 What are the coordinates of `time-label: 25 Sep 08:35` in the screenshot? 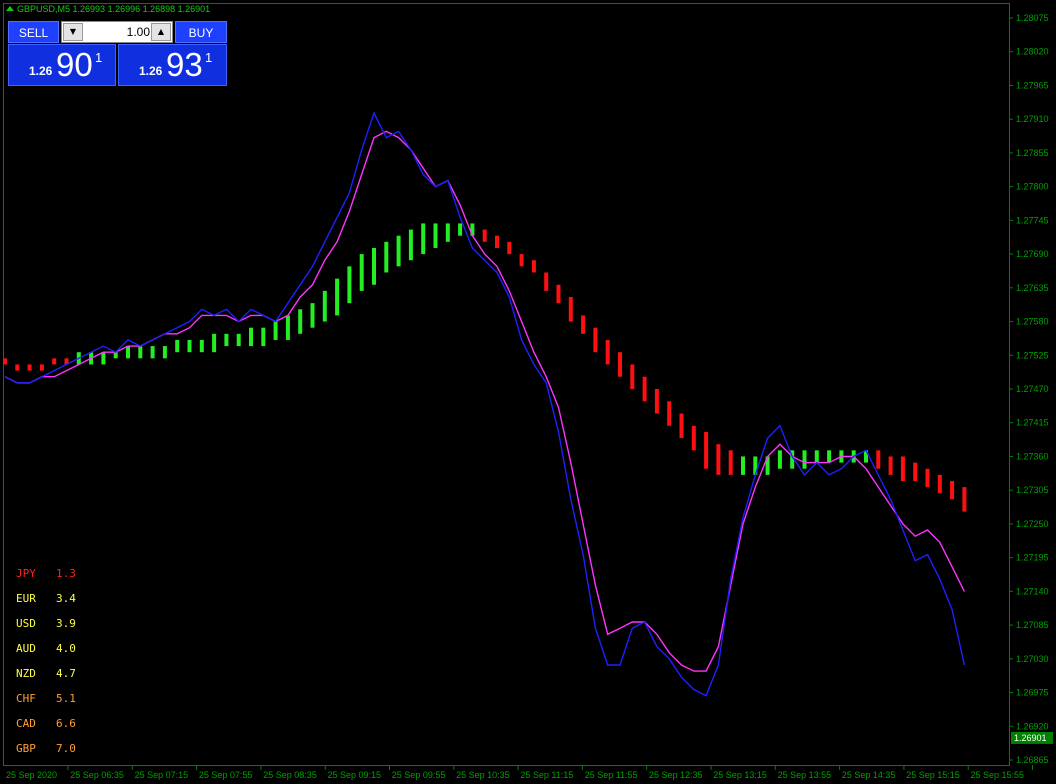 It's located at (290, 775).